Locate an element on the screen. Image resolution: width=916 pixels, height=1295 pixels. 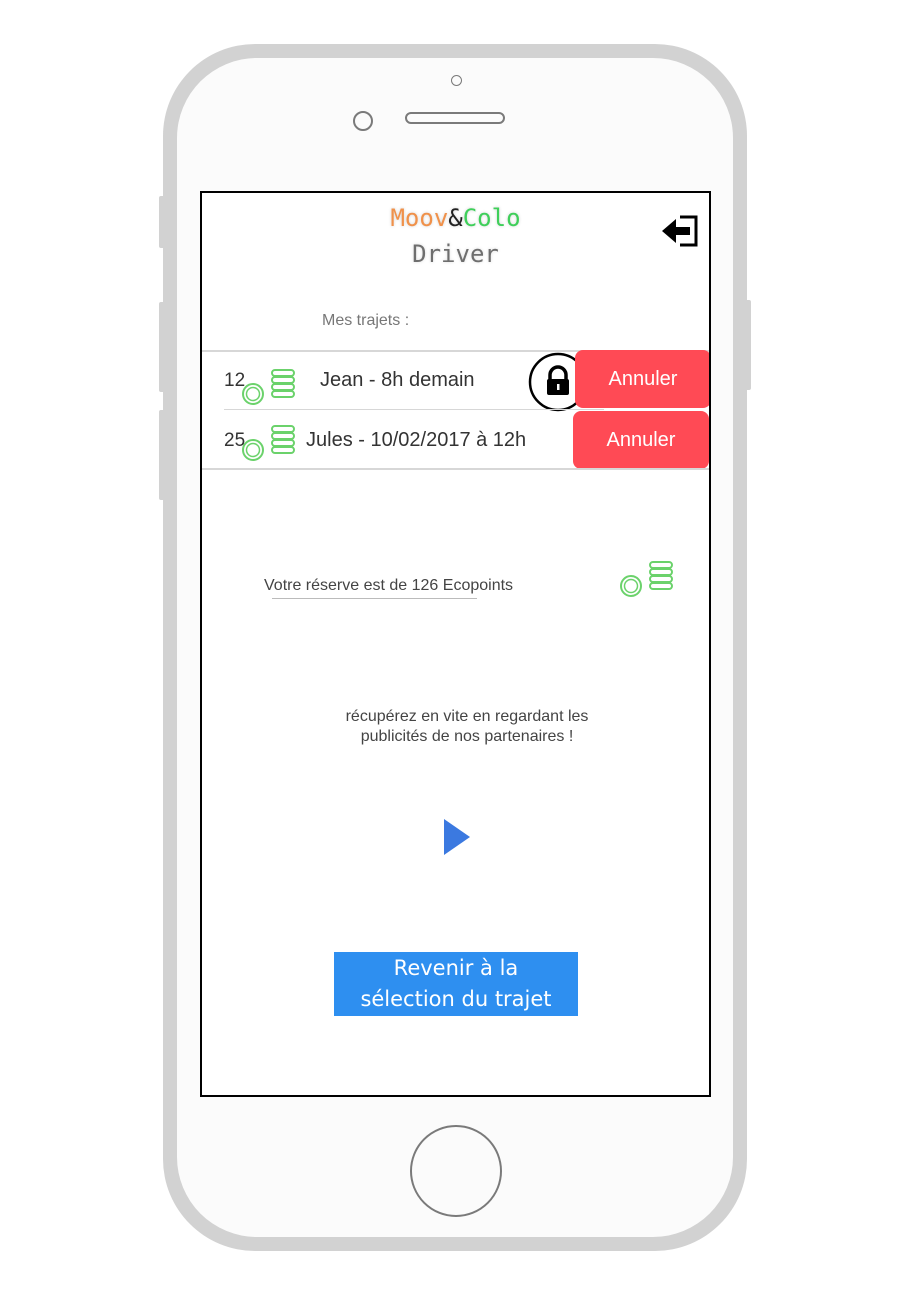
home-button is located at coordinates (456, 1171).